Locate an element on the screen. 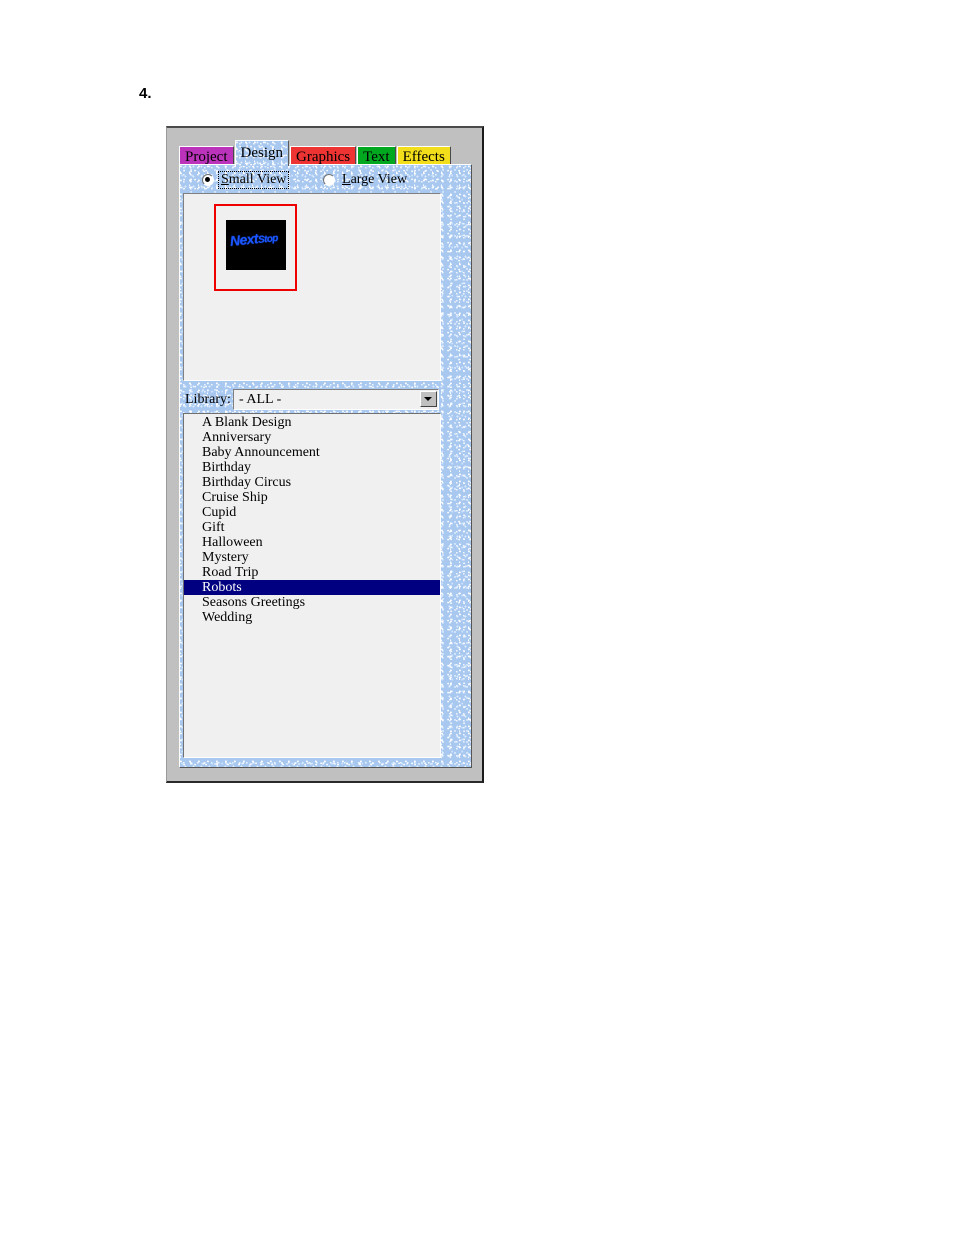 This screenshot has height=1235, width=954. tab-strip: Project Design Graphics Text Effects is located at coordinates (329, 154).